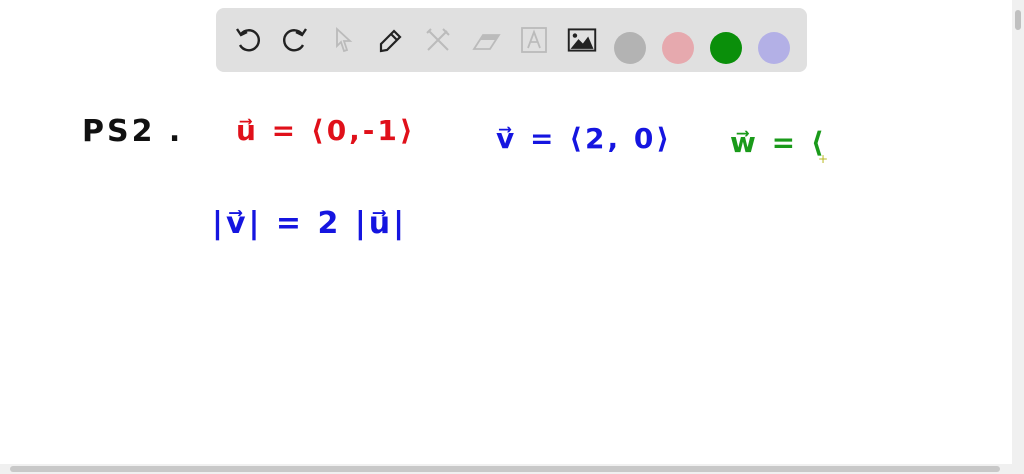 The image size is (1024, 474). Describe the element at coordinates (630, 48) in the screenshot. I see `color-swatch-gray` at that location.